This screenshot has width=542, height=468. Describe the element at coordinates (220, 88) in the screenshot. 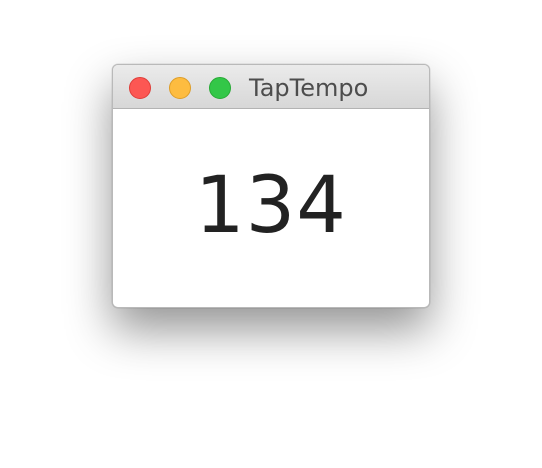

I see `zoom-window-icon` at that location.